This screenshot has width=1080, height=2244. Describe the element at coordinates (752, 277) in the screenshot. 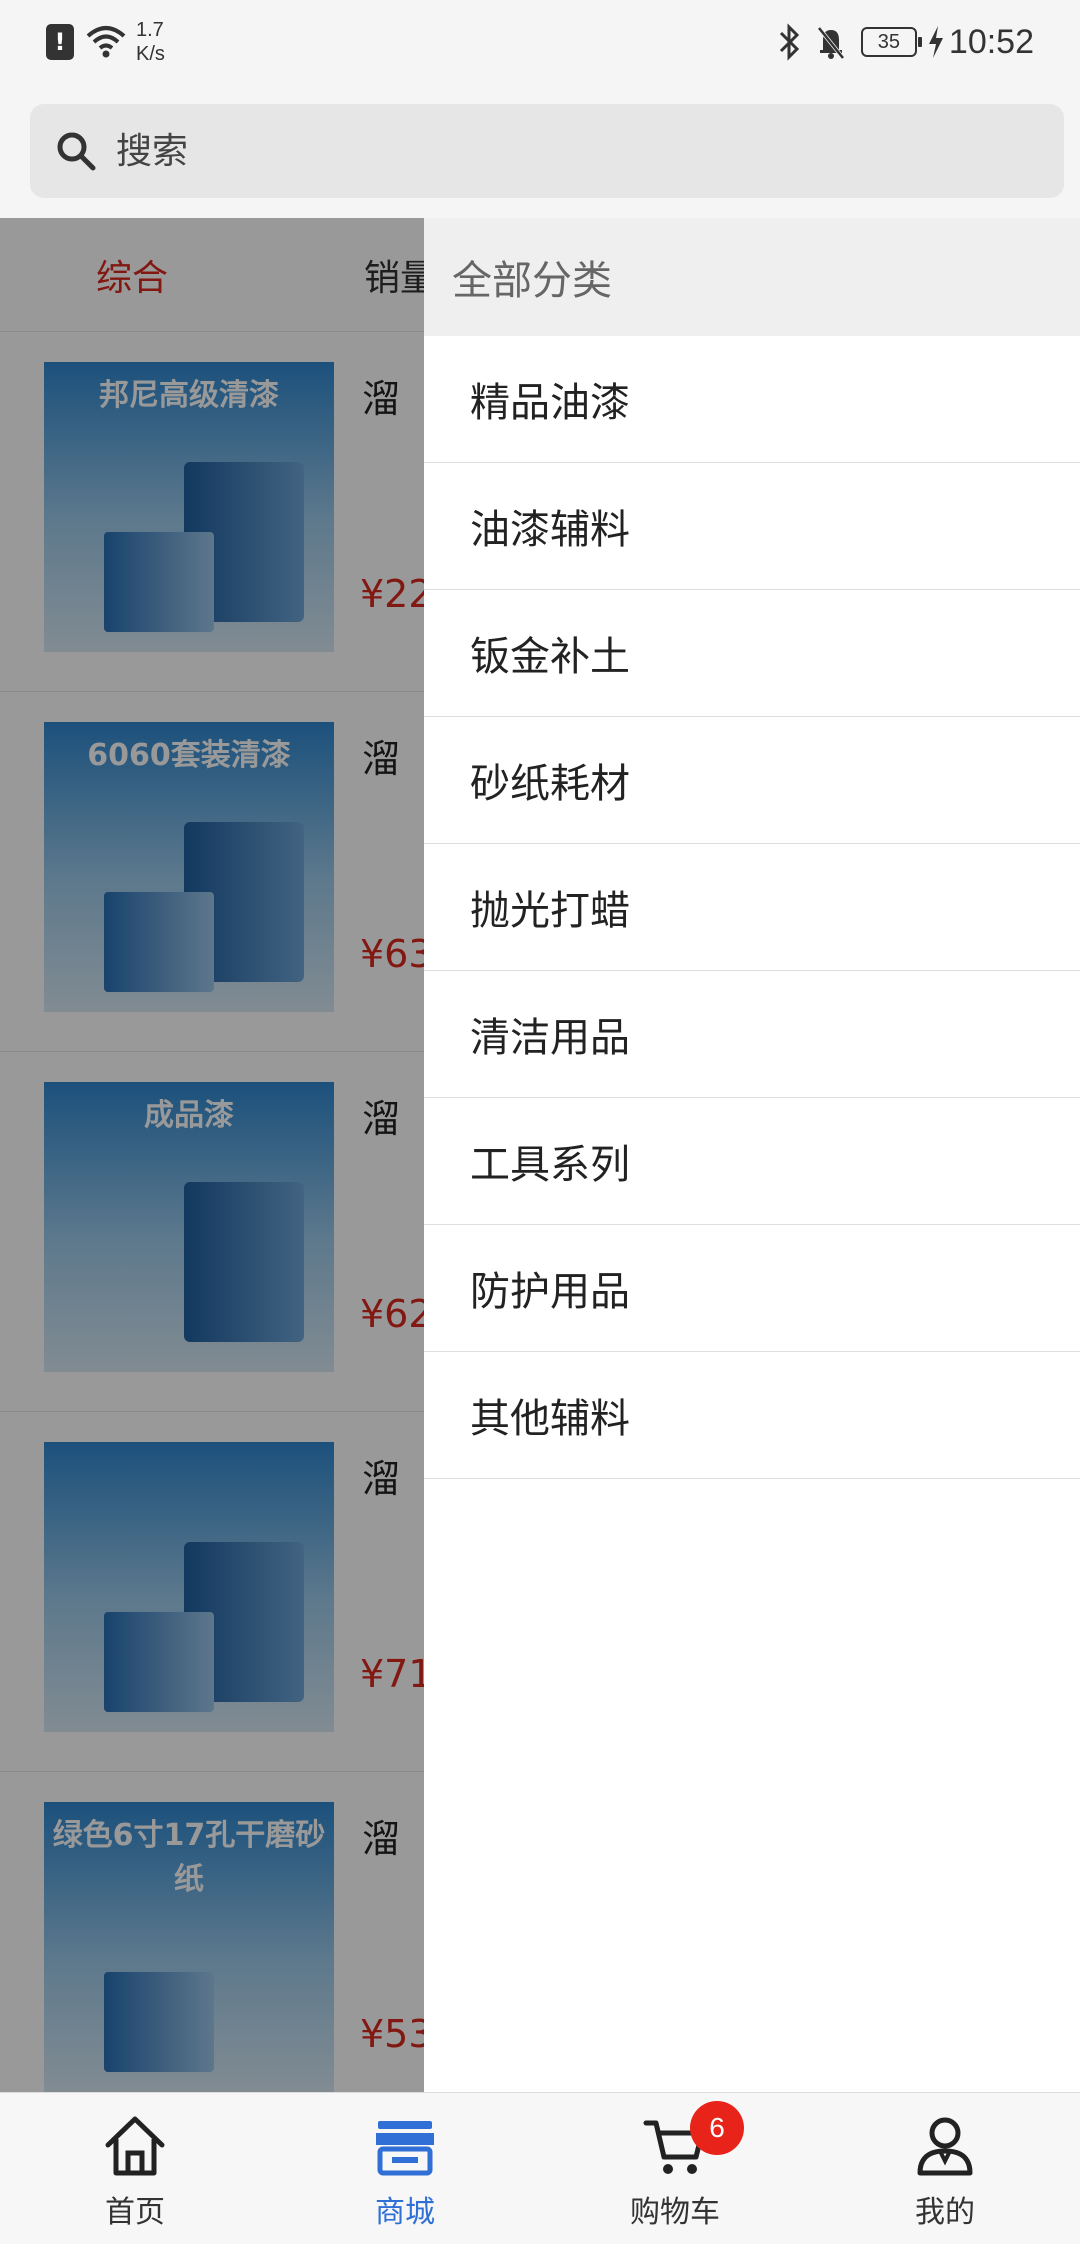

I see `drawer-title: 全部分类` at that location.